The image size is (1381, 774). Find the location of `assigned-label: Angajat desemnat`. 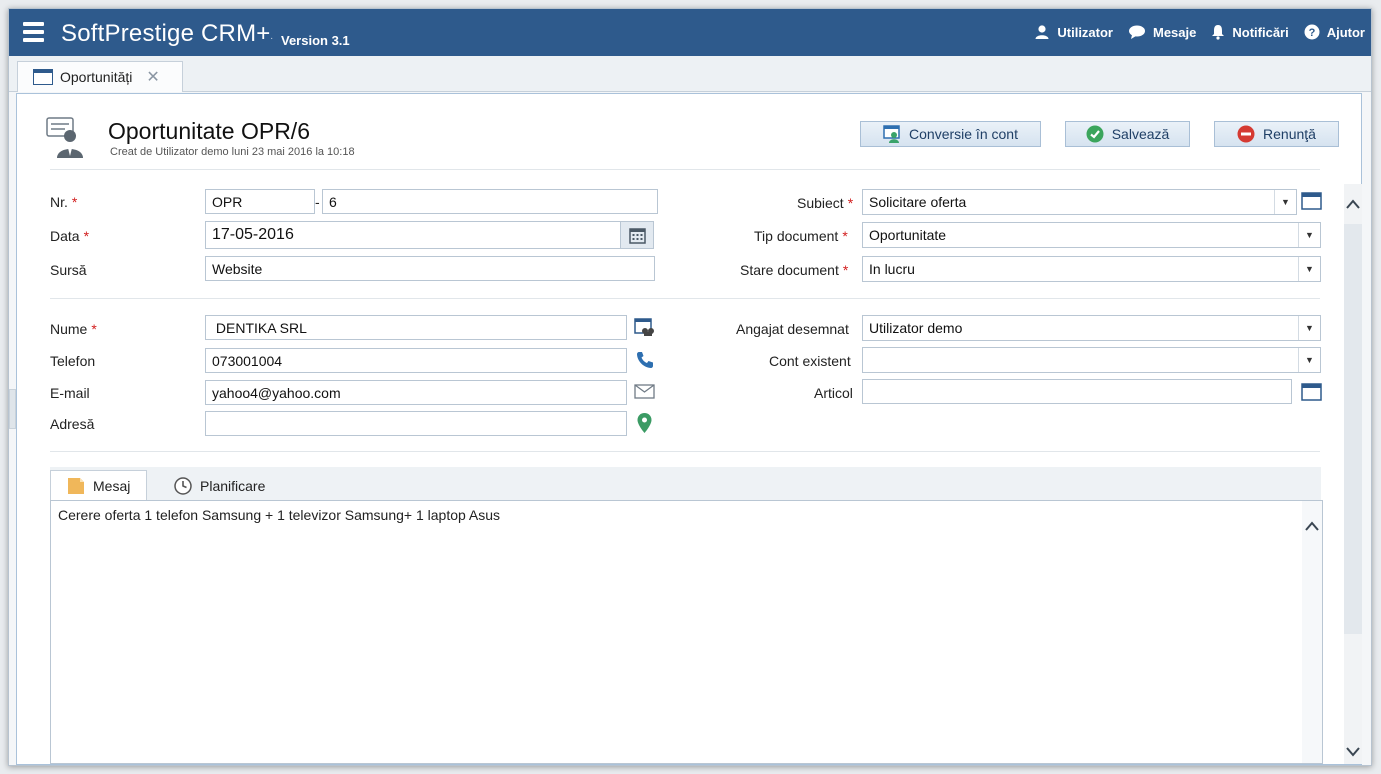

assigned-label: Angajat desemnat is located at coordinates (792, 329).